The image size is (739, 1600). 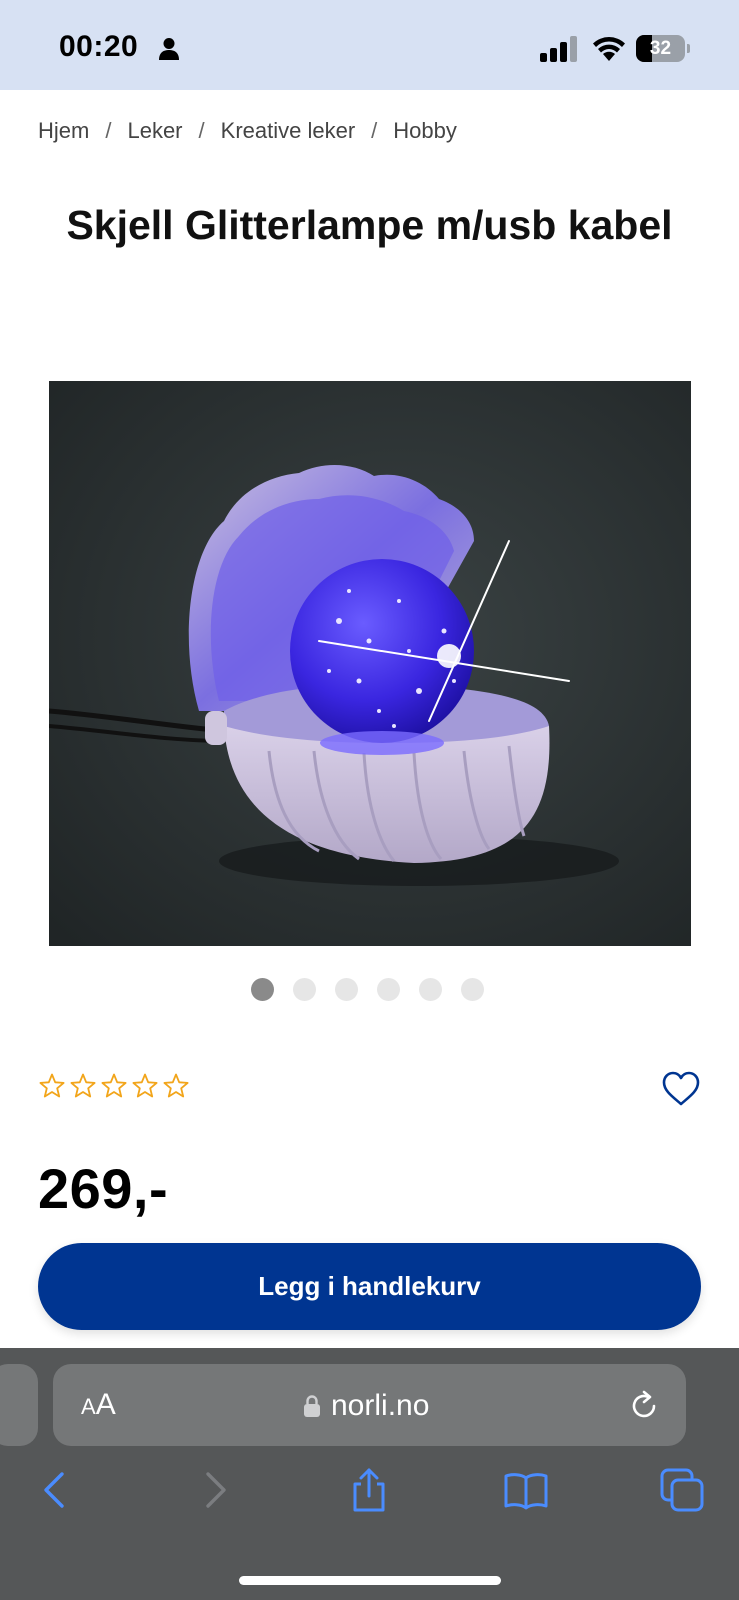 I want to click on star-rating, so click(x=114, y=1087).